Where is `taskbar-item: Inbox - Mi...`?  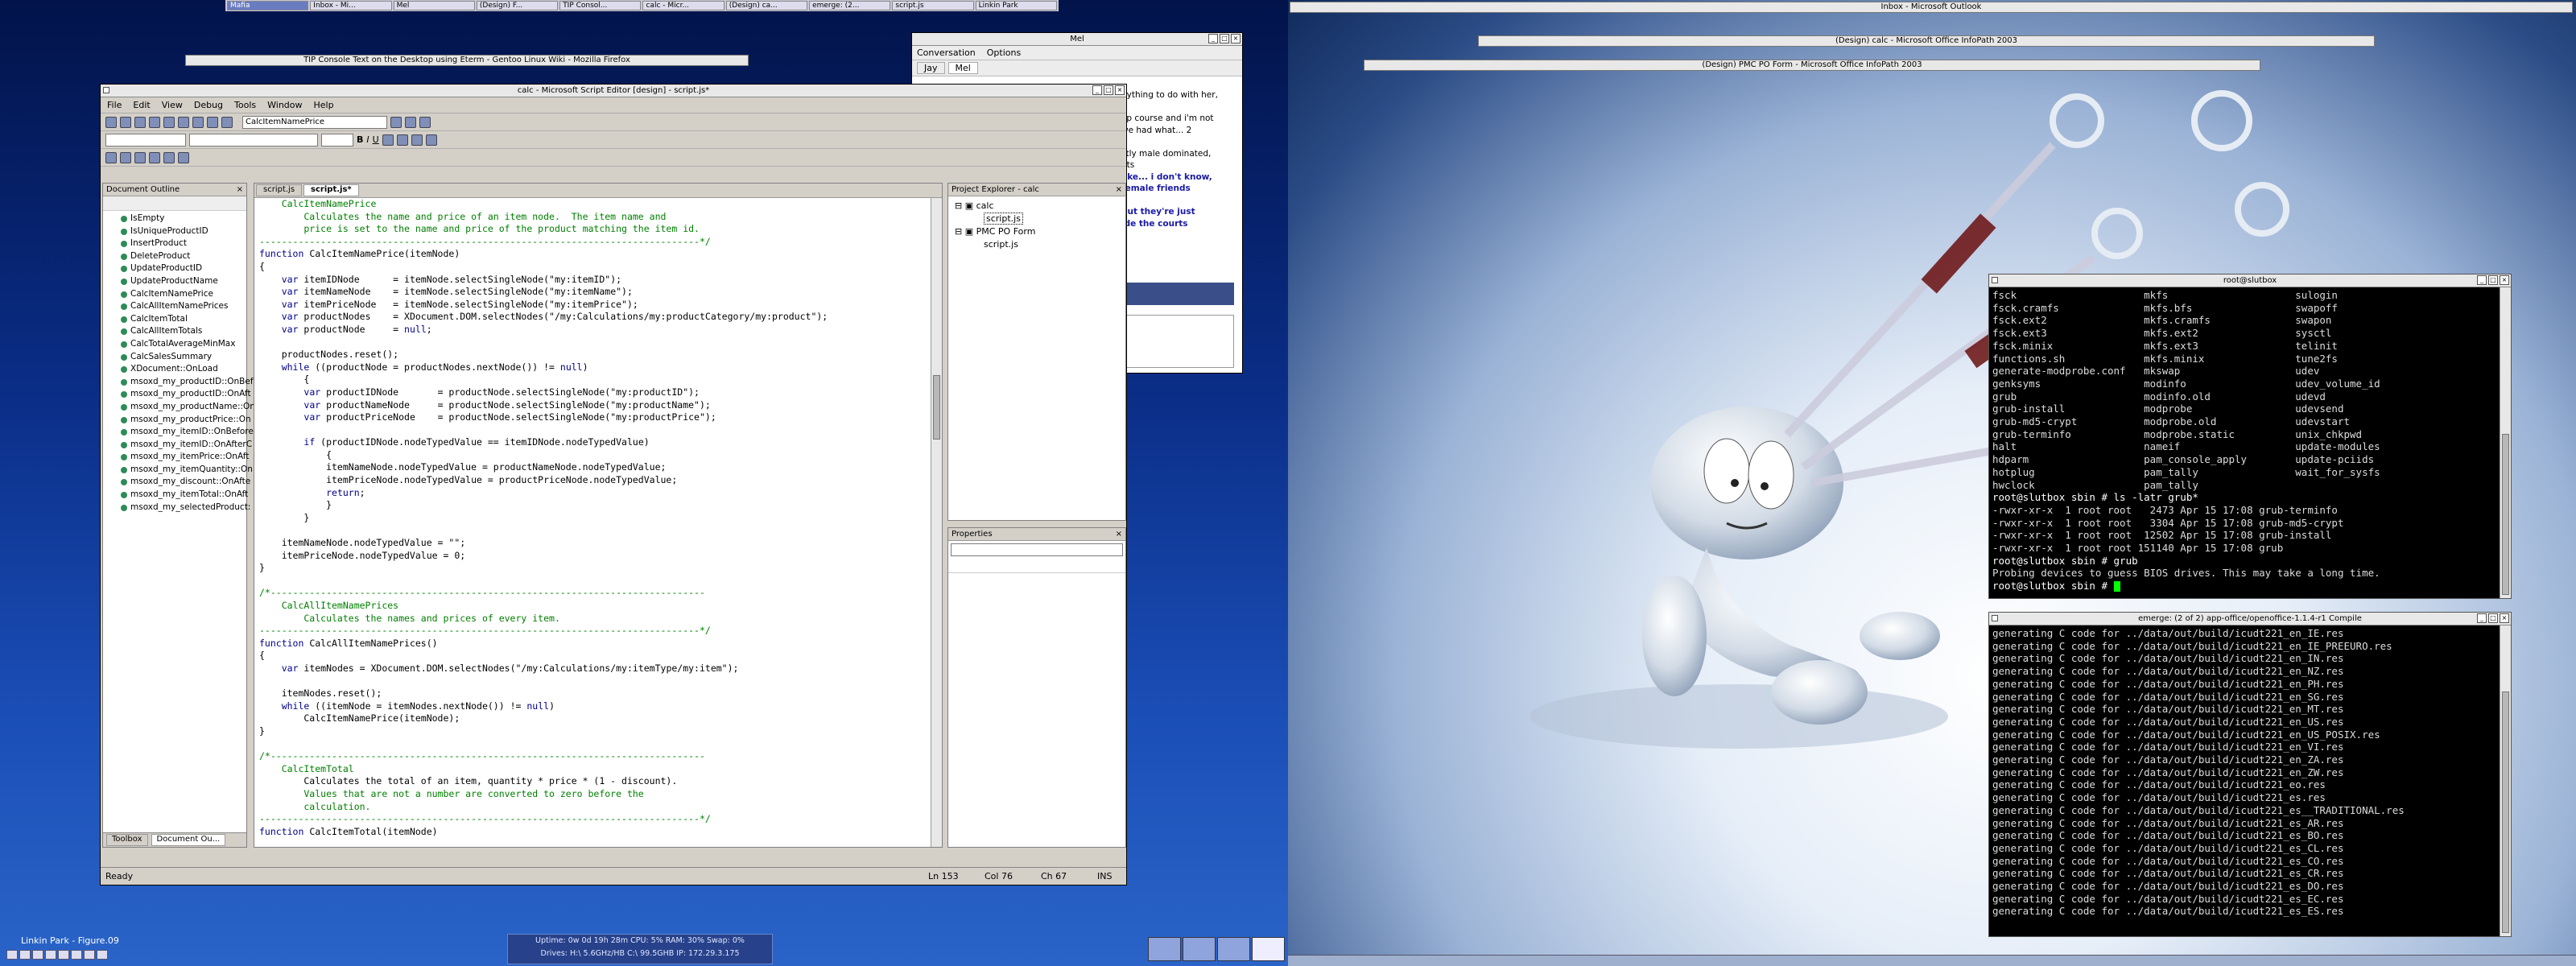
taskbar-item: Inbox - Mi... is located at coordinates (351, 5).